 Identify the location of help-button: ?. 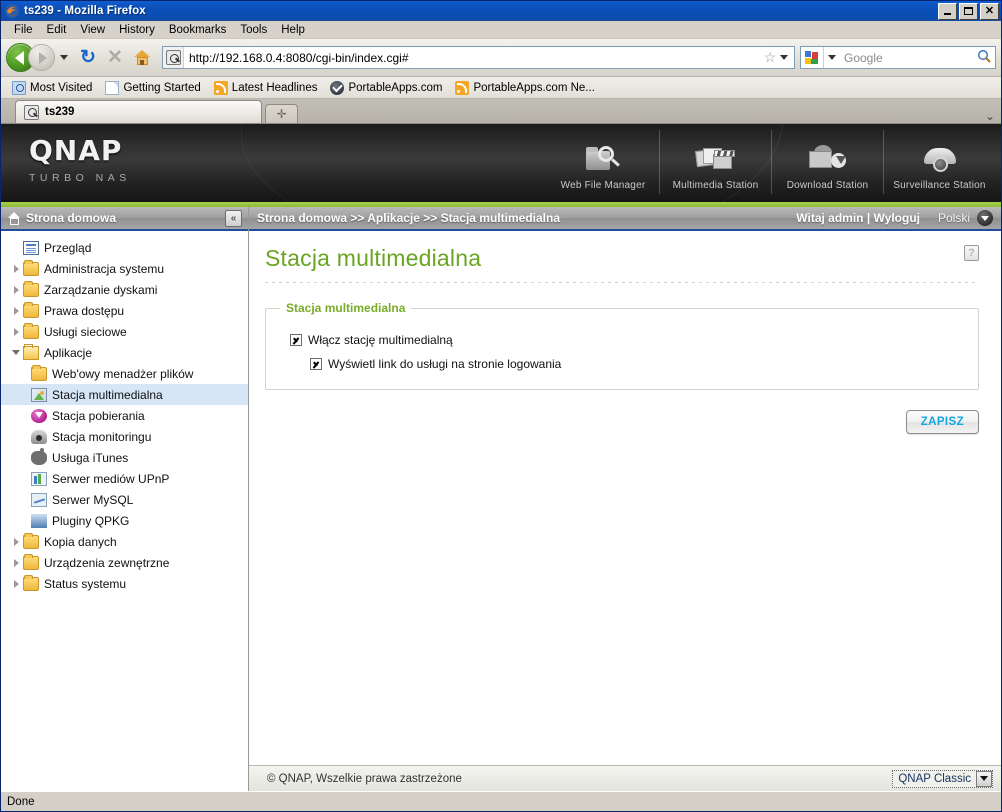
(971, 253).